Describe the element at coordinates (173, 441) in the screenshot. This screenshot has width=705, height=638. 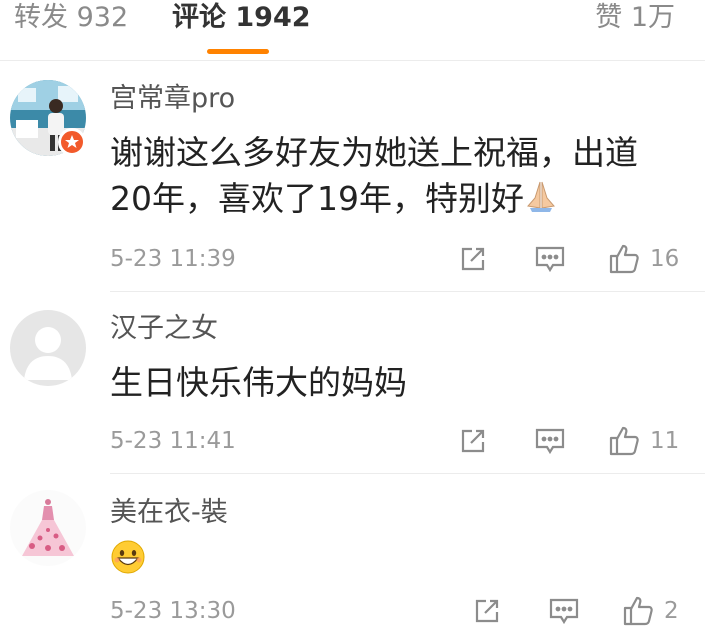
I see `comment-time: 5-23 11:41` at that location.